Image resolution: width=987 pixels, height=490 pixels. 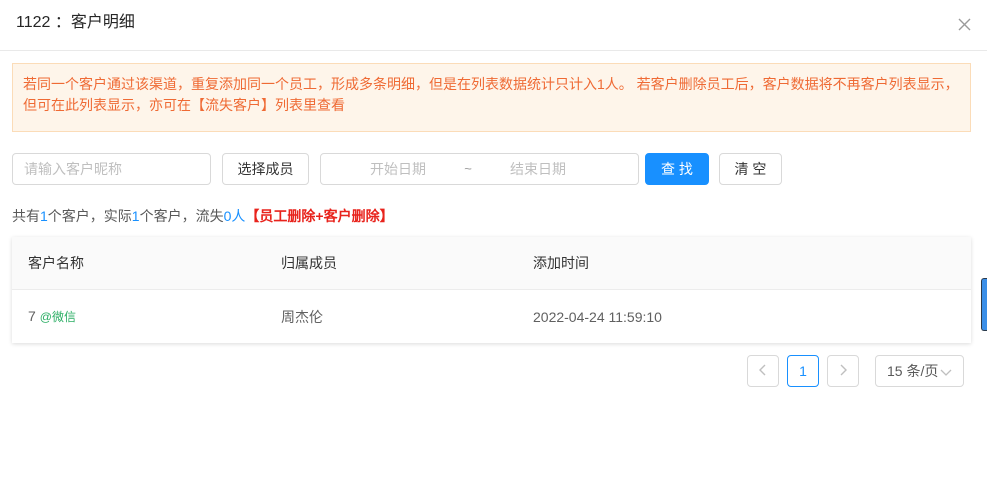 What do you see at coordinates (309, 263) in the screenshot?
I see `column-header-member: 归属成员` at bounding box center [309, 263].